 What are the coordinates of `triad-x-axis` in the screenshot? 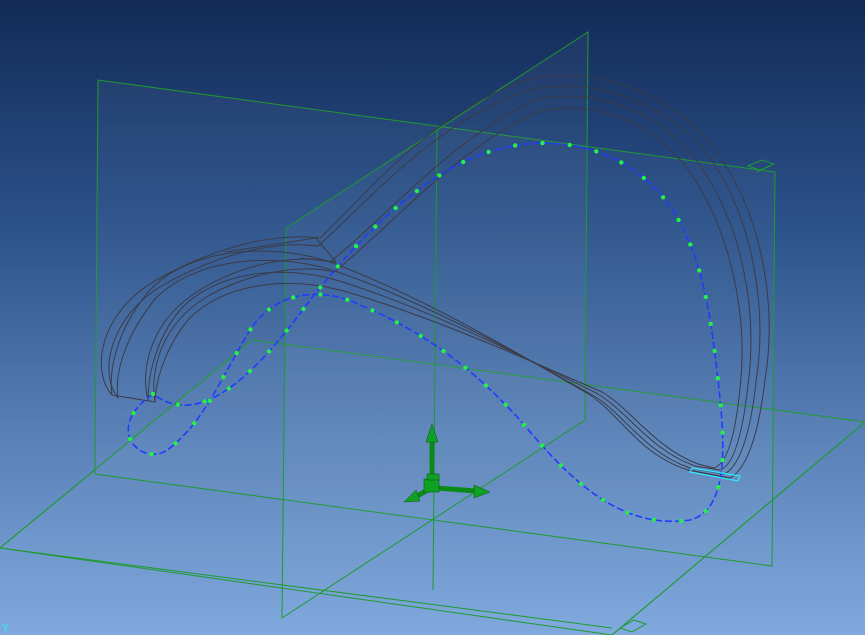 It's located at (456, 489).